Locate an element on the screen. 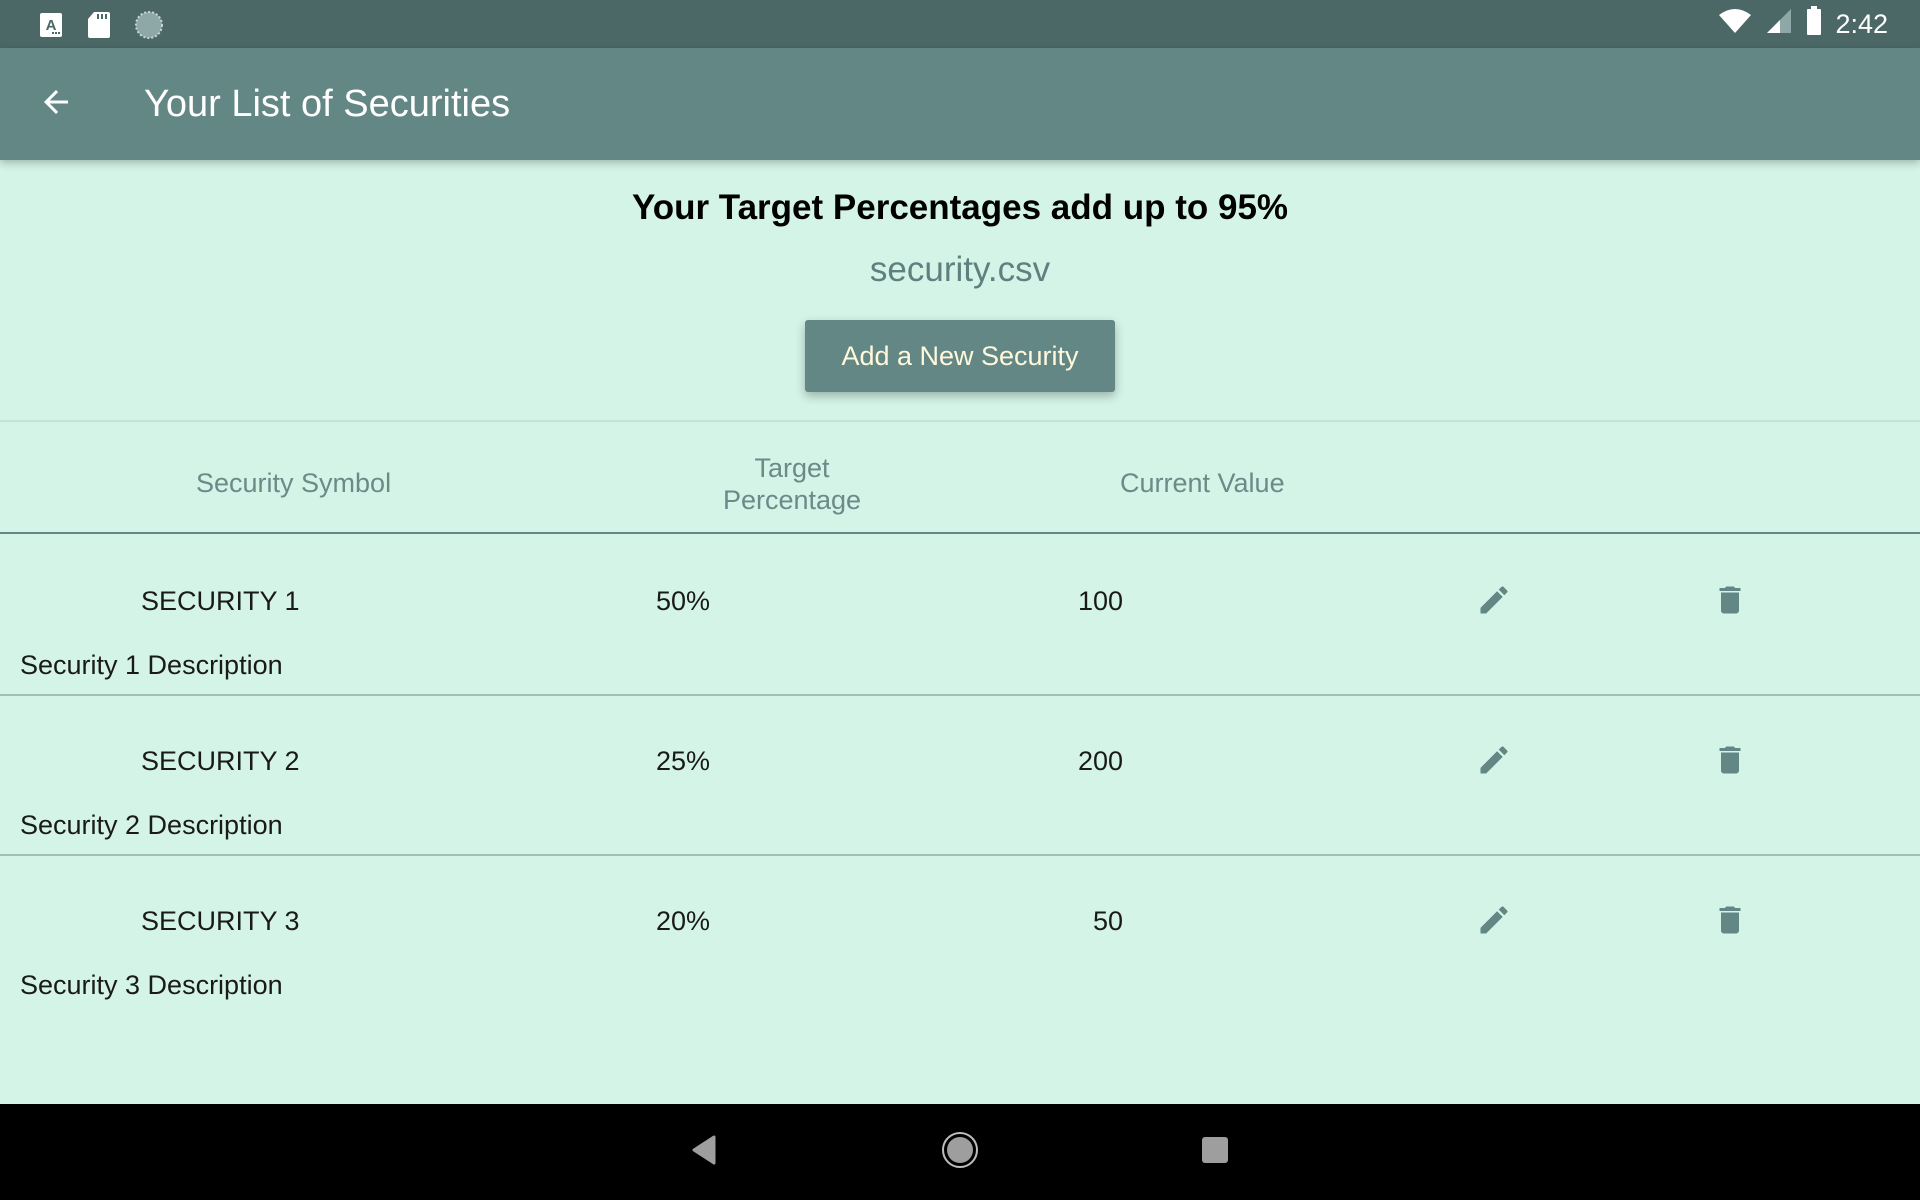 Image resolution: width=1920 pixels, height=1200 pixels. target-percentage: 20% is located at coordinates (683, 921).